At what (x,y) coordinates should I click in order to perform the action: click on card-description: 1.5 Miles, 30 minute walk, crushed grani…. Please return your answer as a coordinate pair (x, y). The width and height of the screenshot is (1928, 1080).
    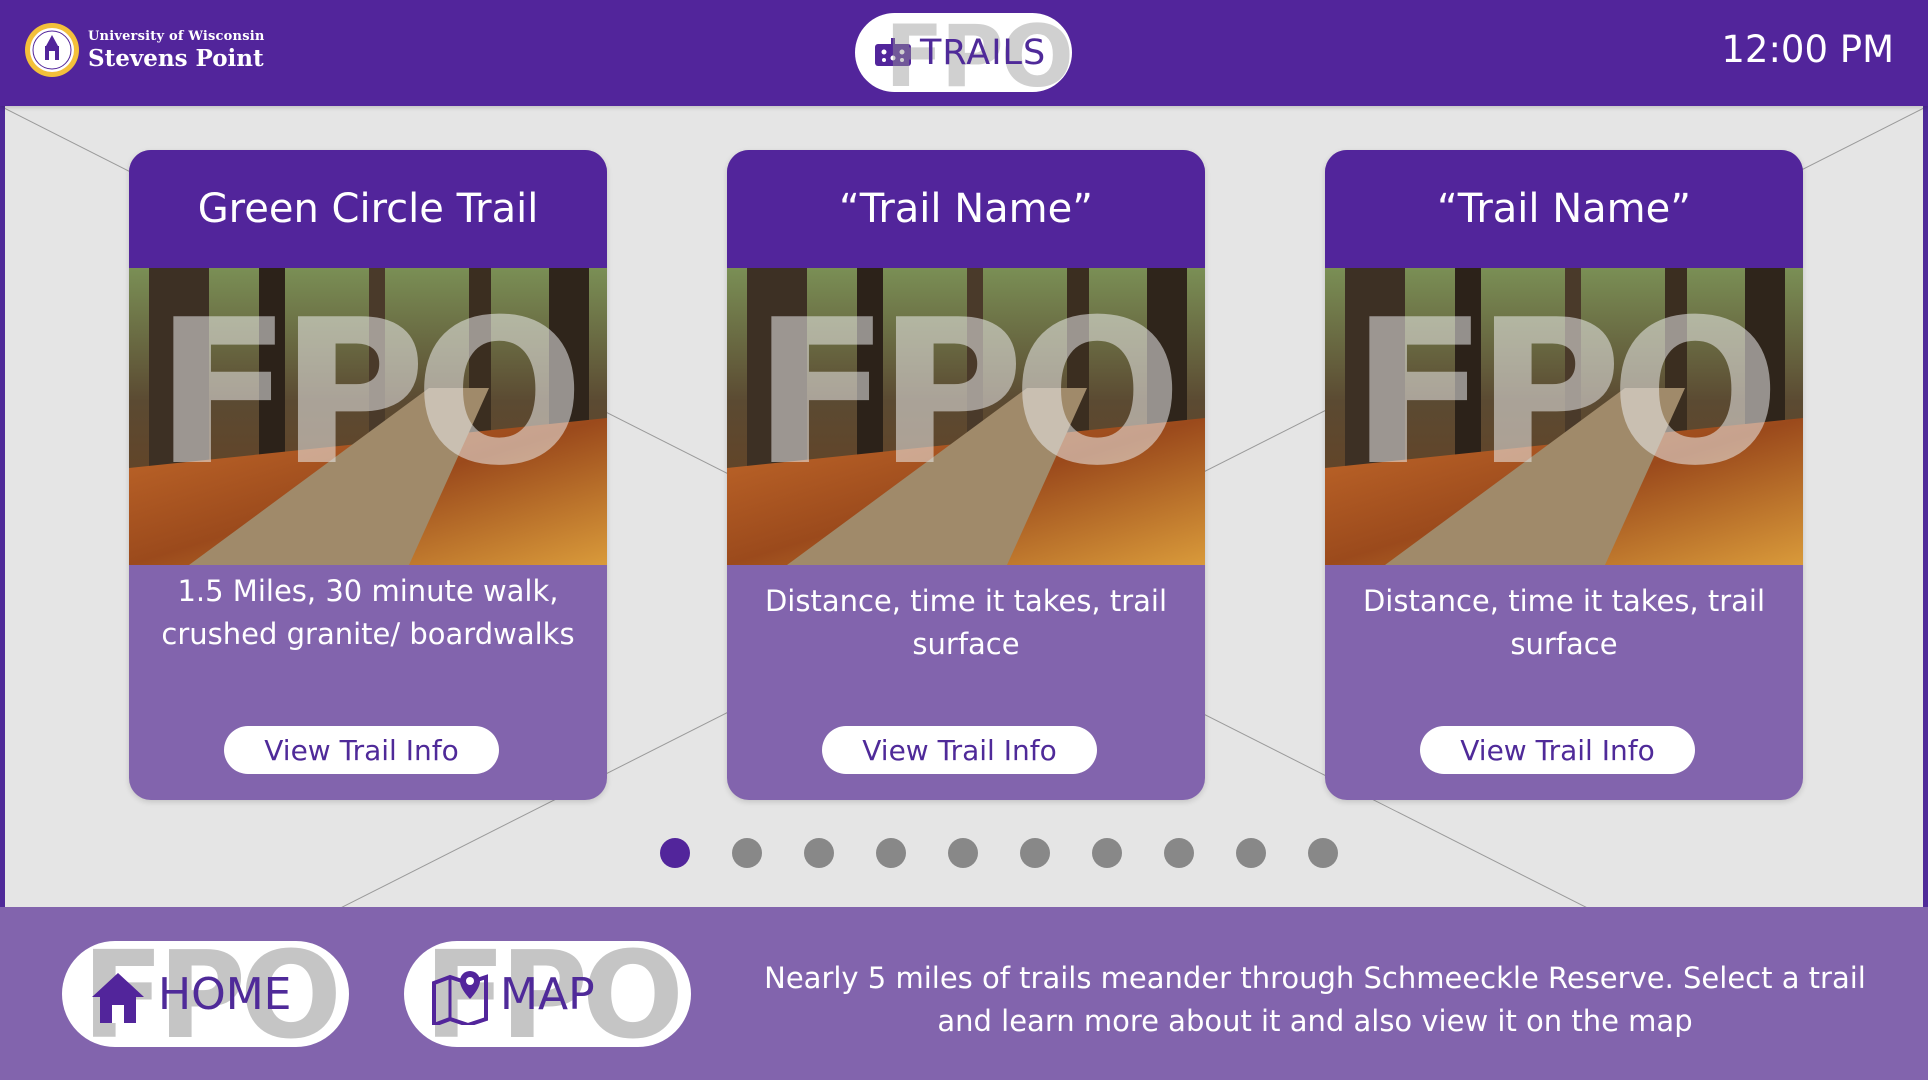
    Looking at the image, I should click on (368, 612).